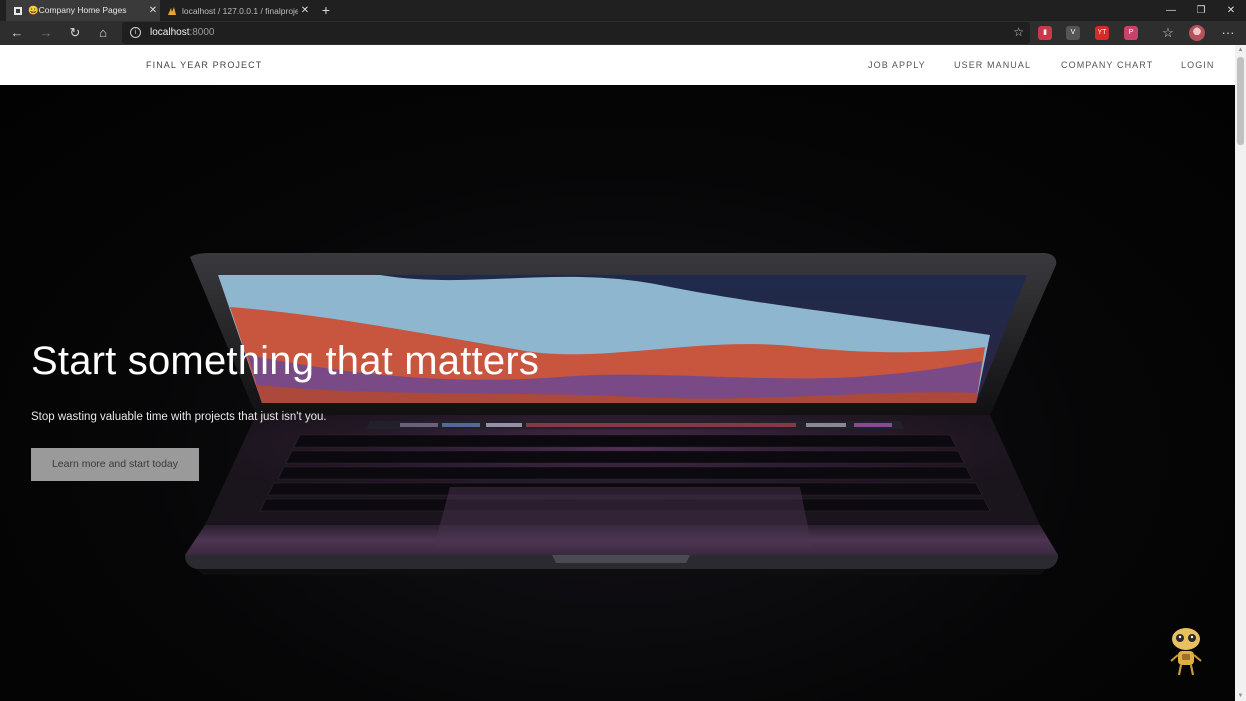 The height and width of the screenshot is (701, 1246). I want to click on bookmark-star-icon: ☆, so click(1018, 32).